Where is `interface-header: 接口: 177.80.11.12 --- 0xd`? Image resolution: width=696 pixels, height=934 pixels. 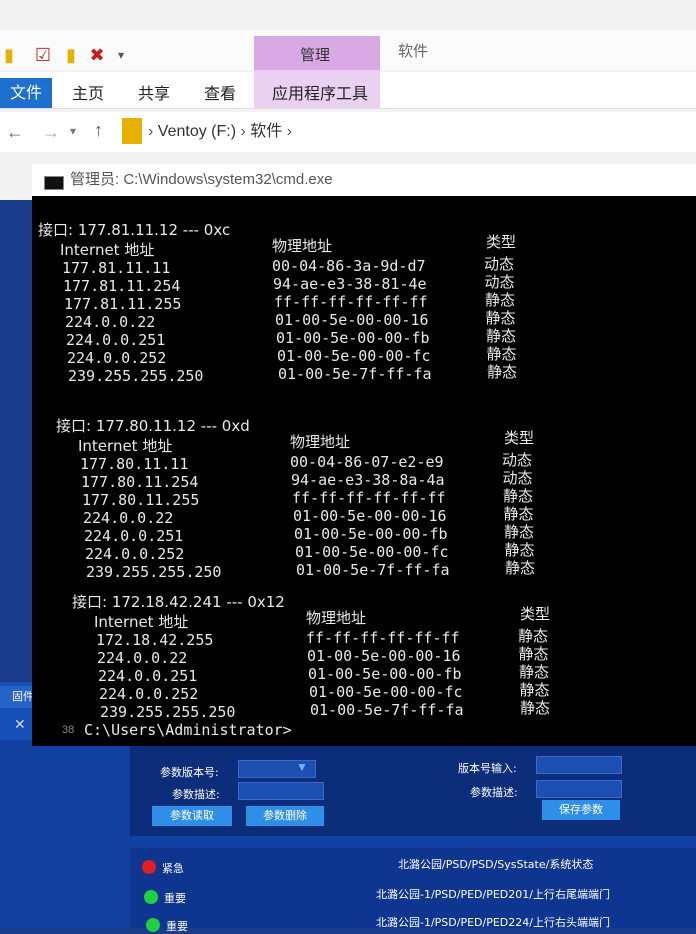
interface-header: 接口: 177.80.11.12 --- 0xd is located at coordinates (153, 426).